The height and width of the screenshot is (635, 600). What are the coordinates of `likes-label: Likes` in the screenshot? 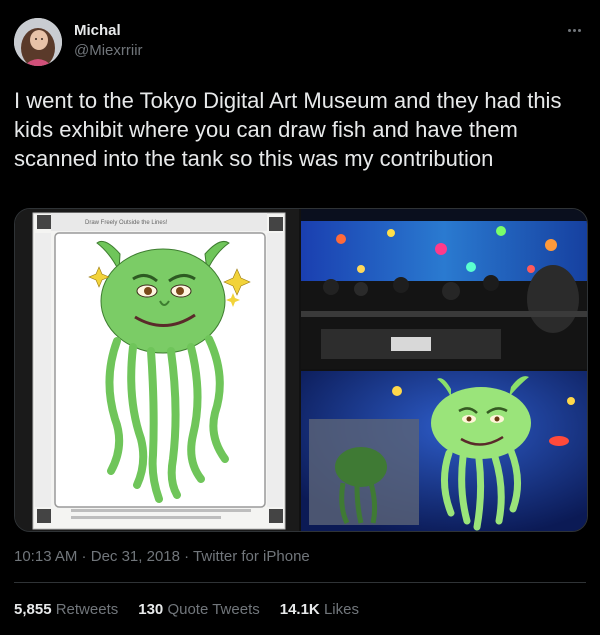 It's located at (341, 609).